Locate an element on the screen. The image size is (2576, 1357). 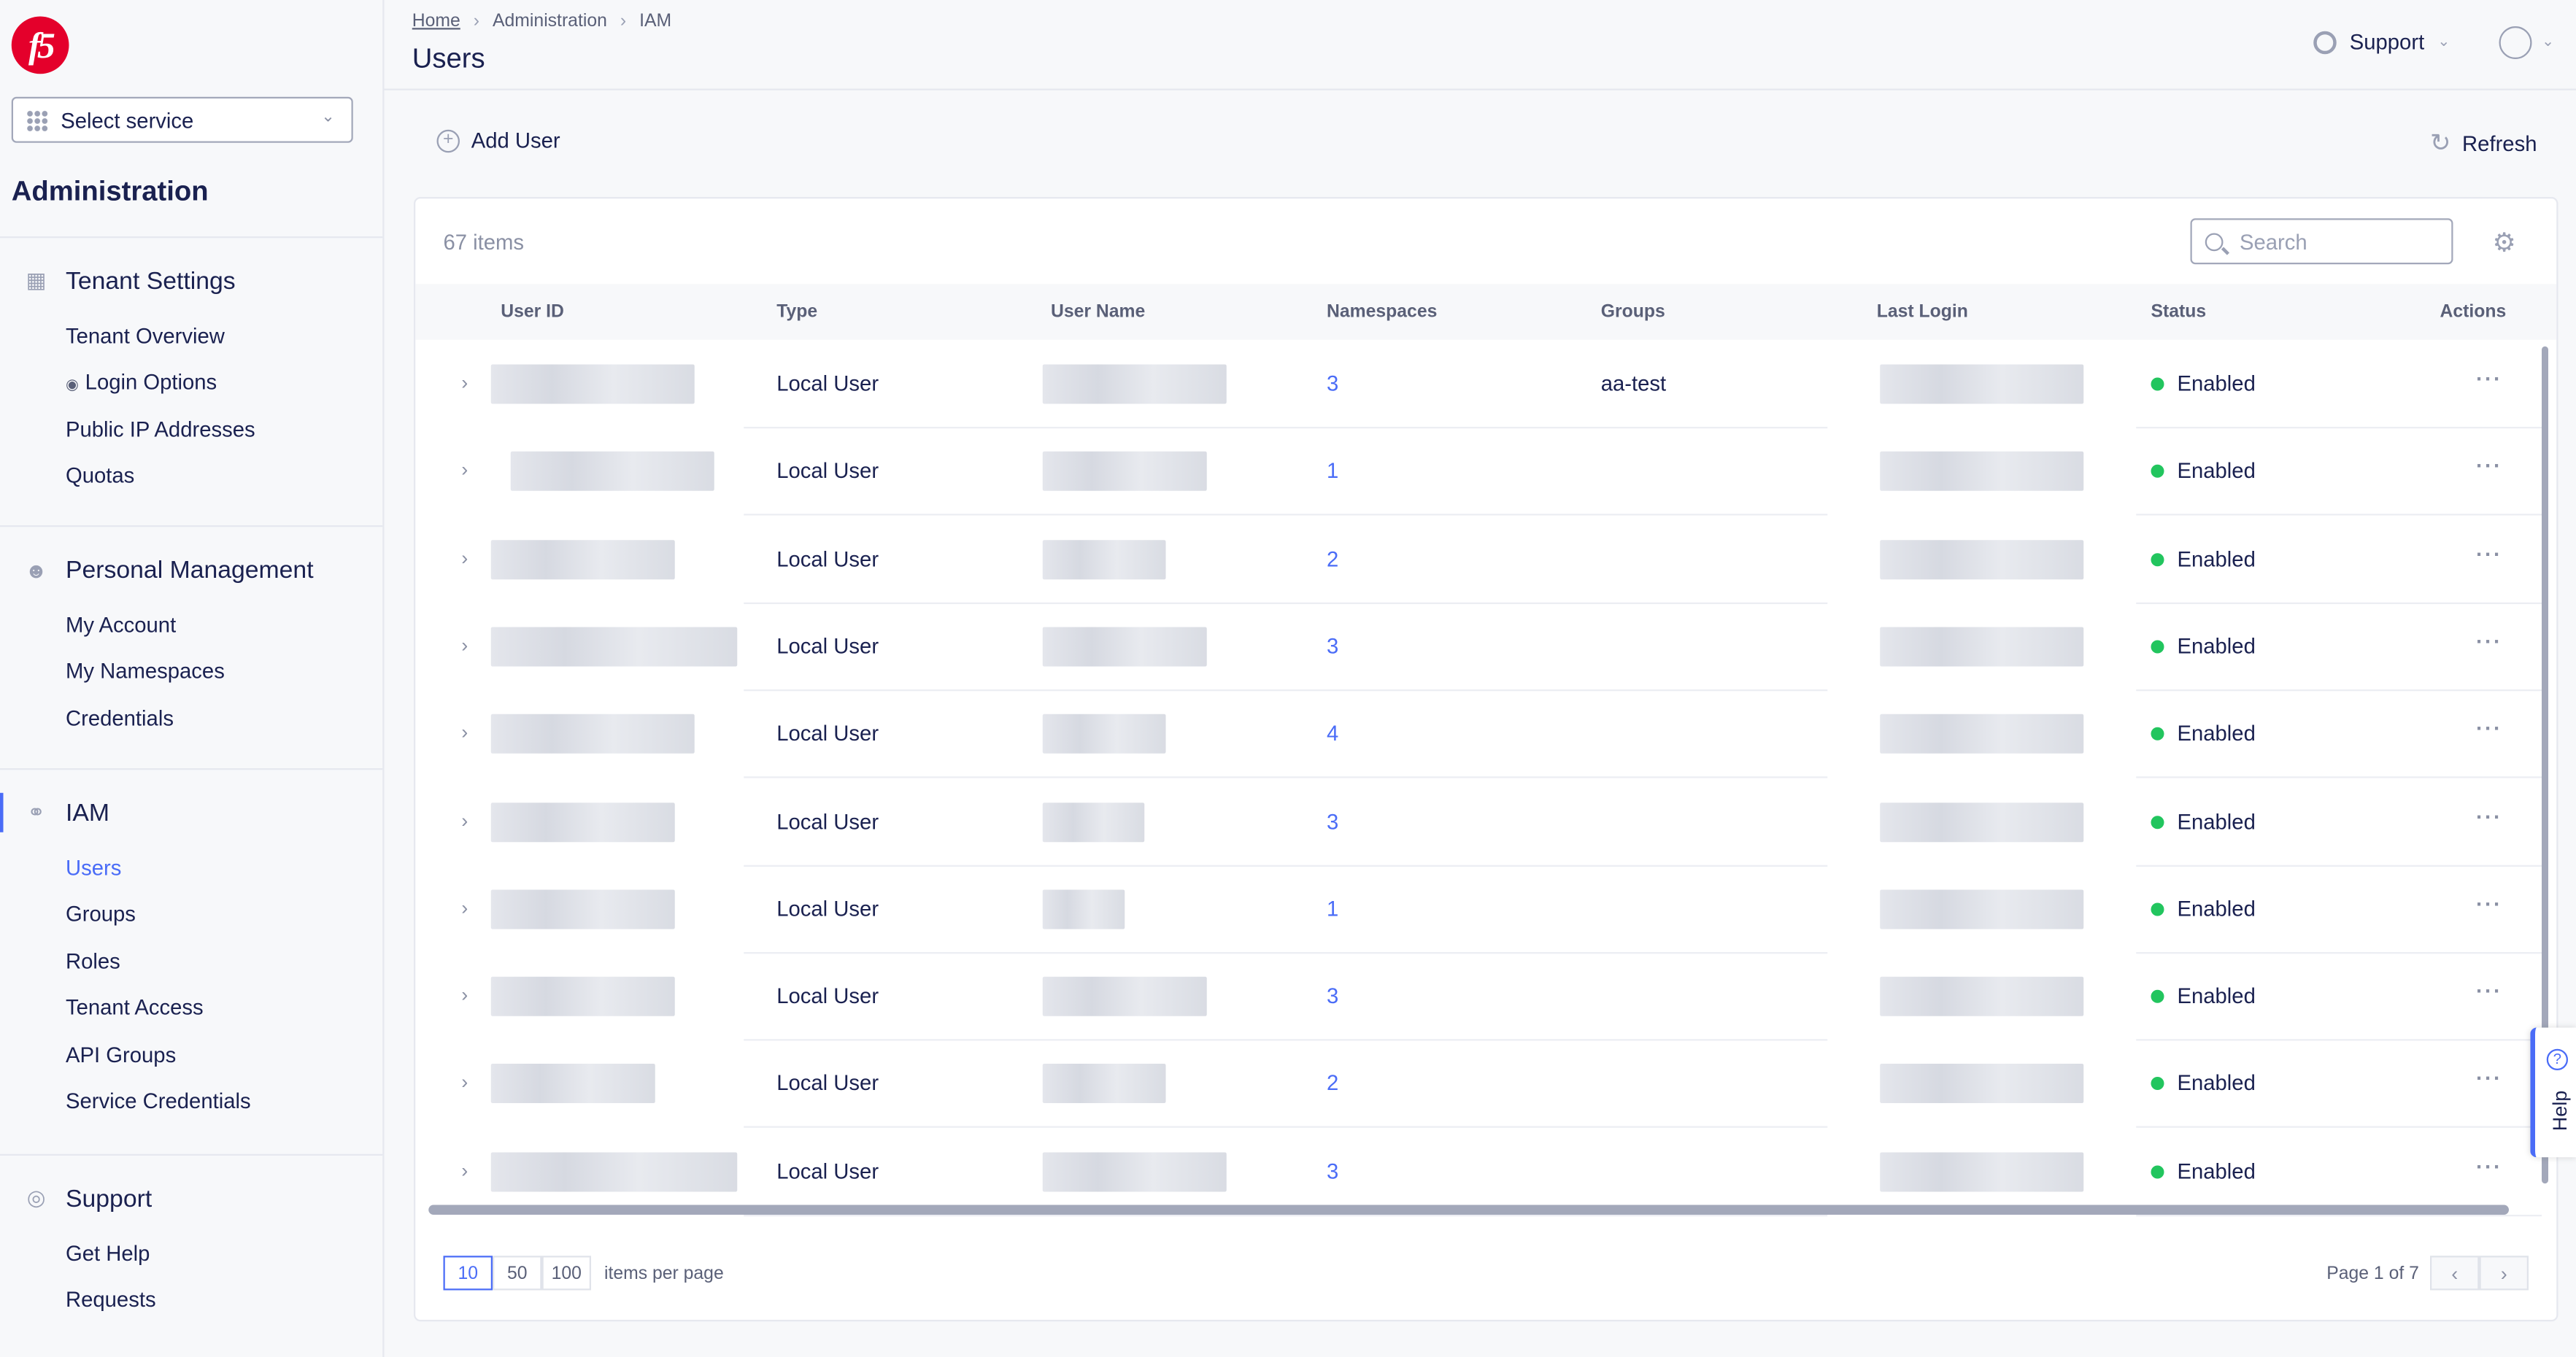
user-name-redacted is located at coordinates (1124, 996).